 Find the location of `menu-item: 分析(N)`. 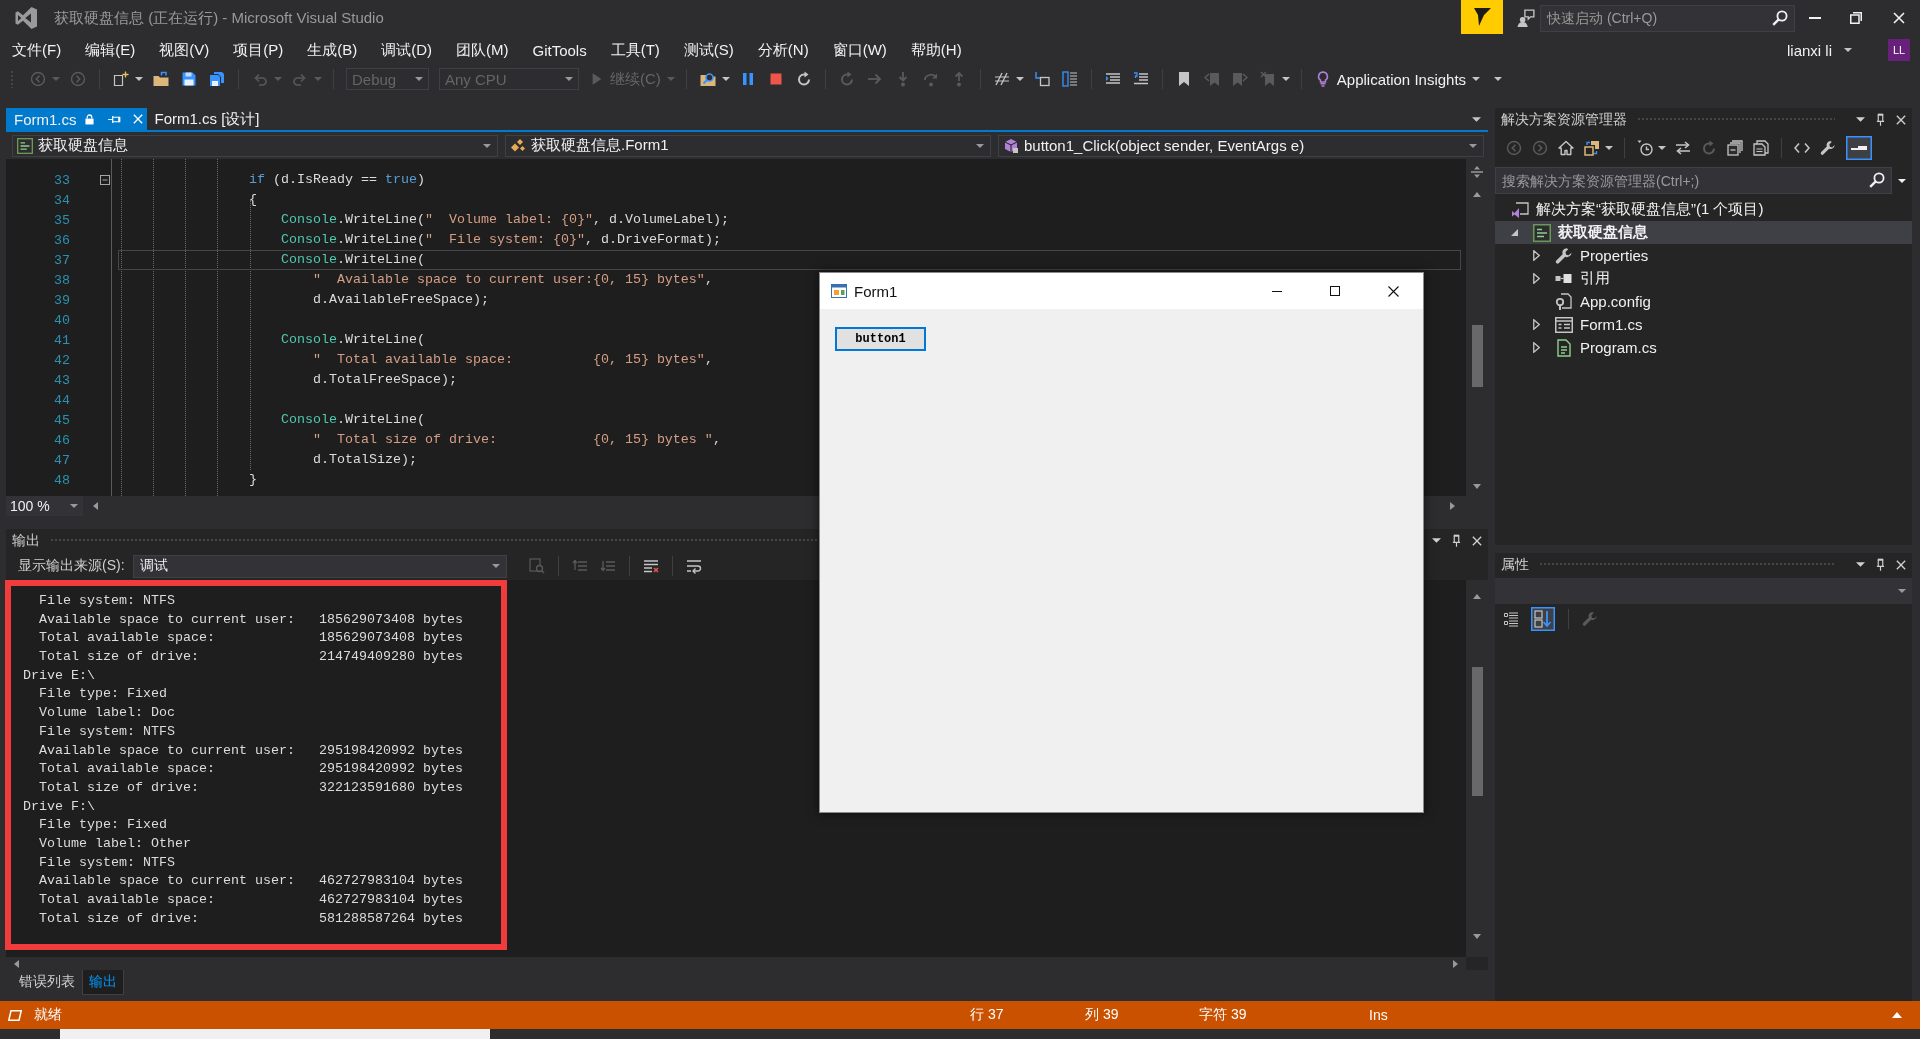

menu-item: 分析(N) is located at coordinates (783, 50).